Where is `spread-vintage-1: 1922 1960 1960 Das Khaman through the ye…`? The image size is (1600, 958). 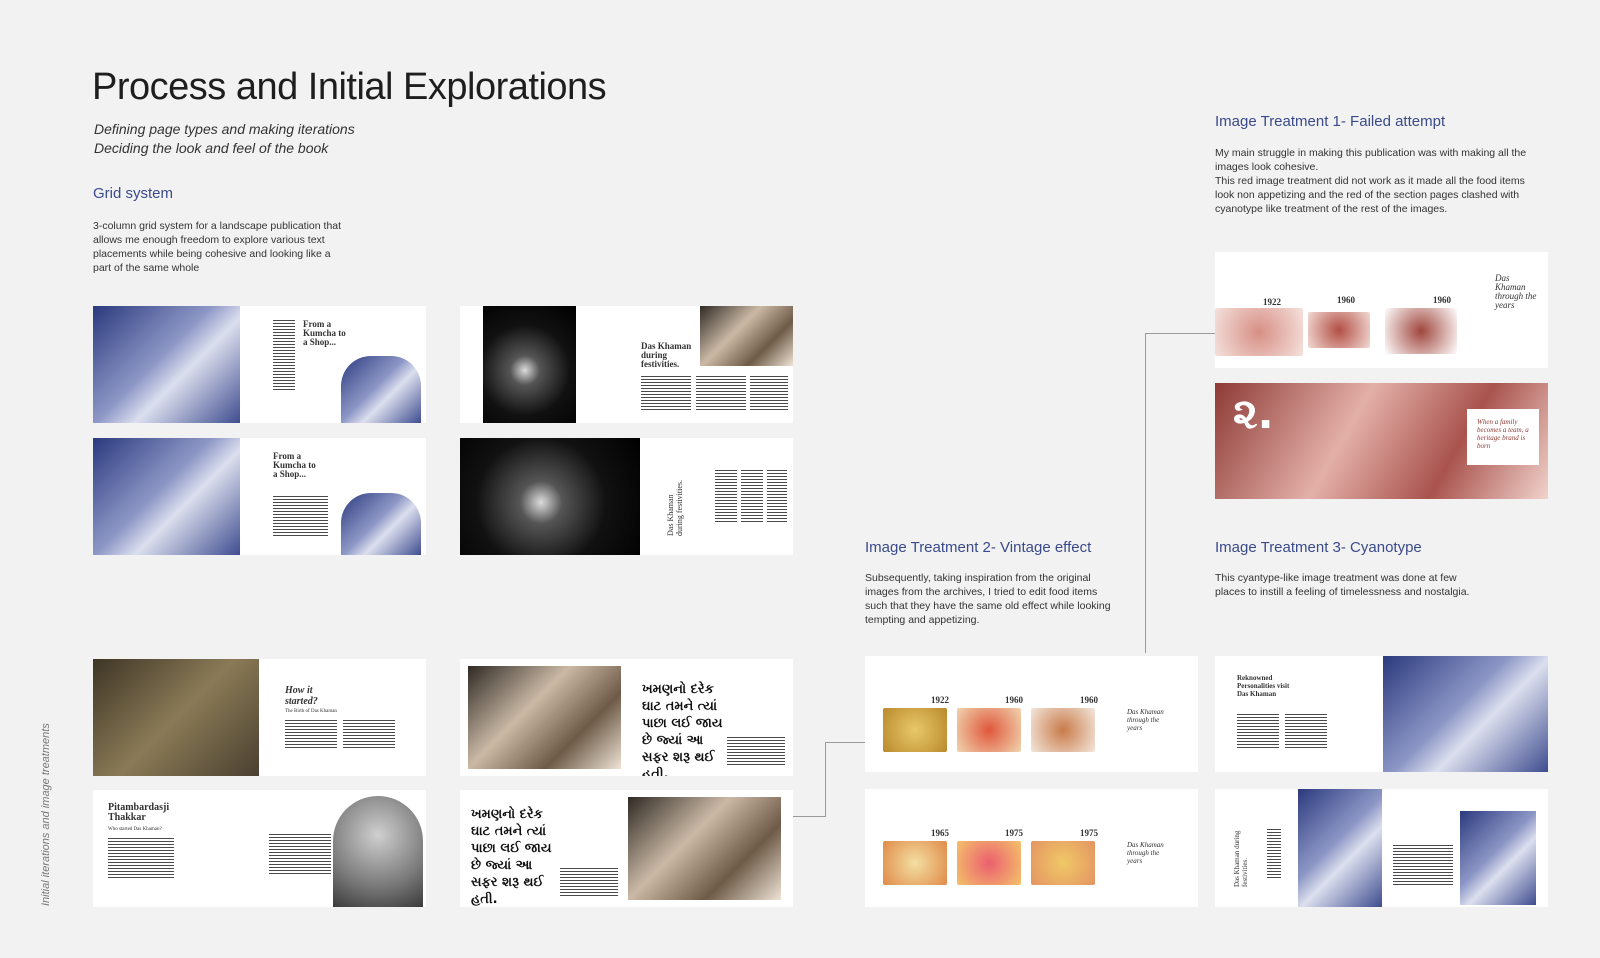 spread-vintage-1: 1922 1960 1960 Das Khaman through the ye… is located at coordinates (1031, 714).